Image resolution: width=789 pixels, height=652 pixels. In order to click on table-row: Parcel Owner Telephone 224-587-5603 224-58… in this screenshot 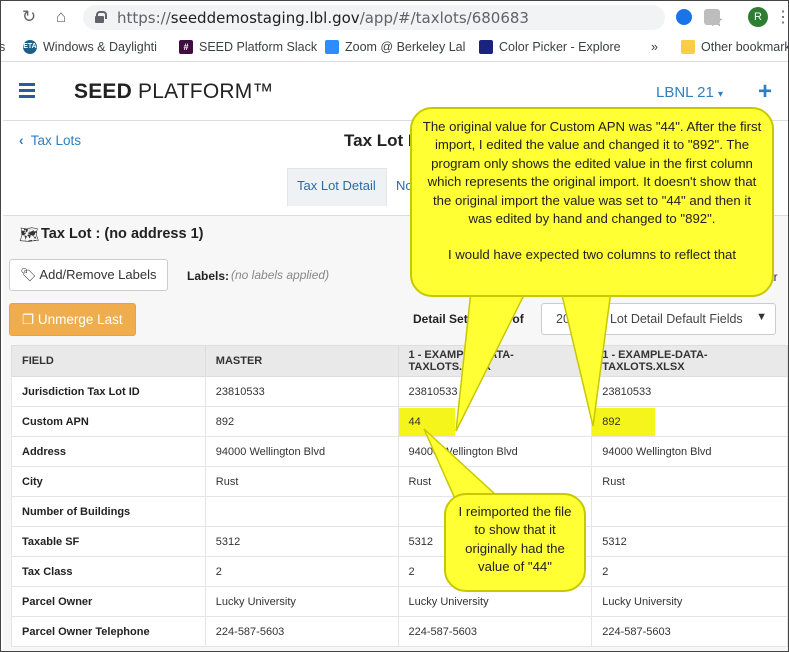, I will do `click(399, 631)`.